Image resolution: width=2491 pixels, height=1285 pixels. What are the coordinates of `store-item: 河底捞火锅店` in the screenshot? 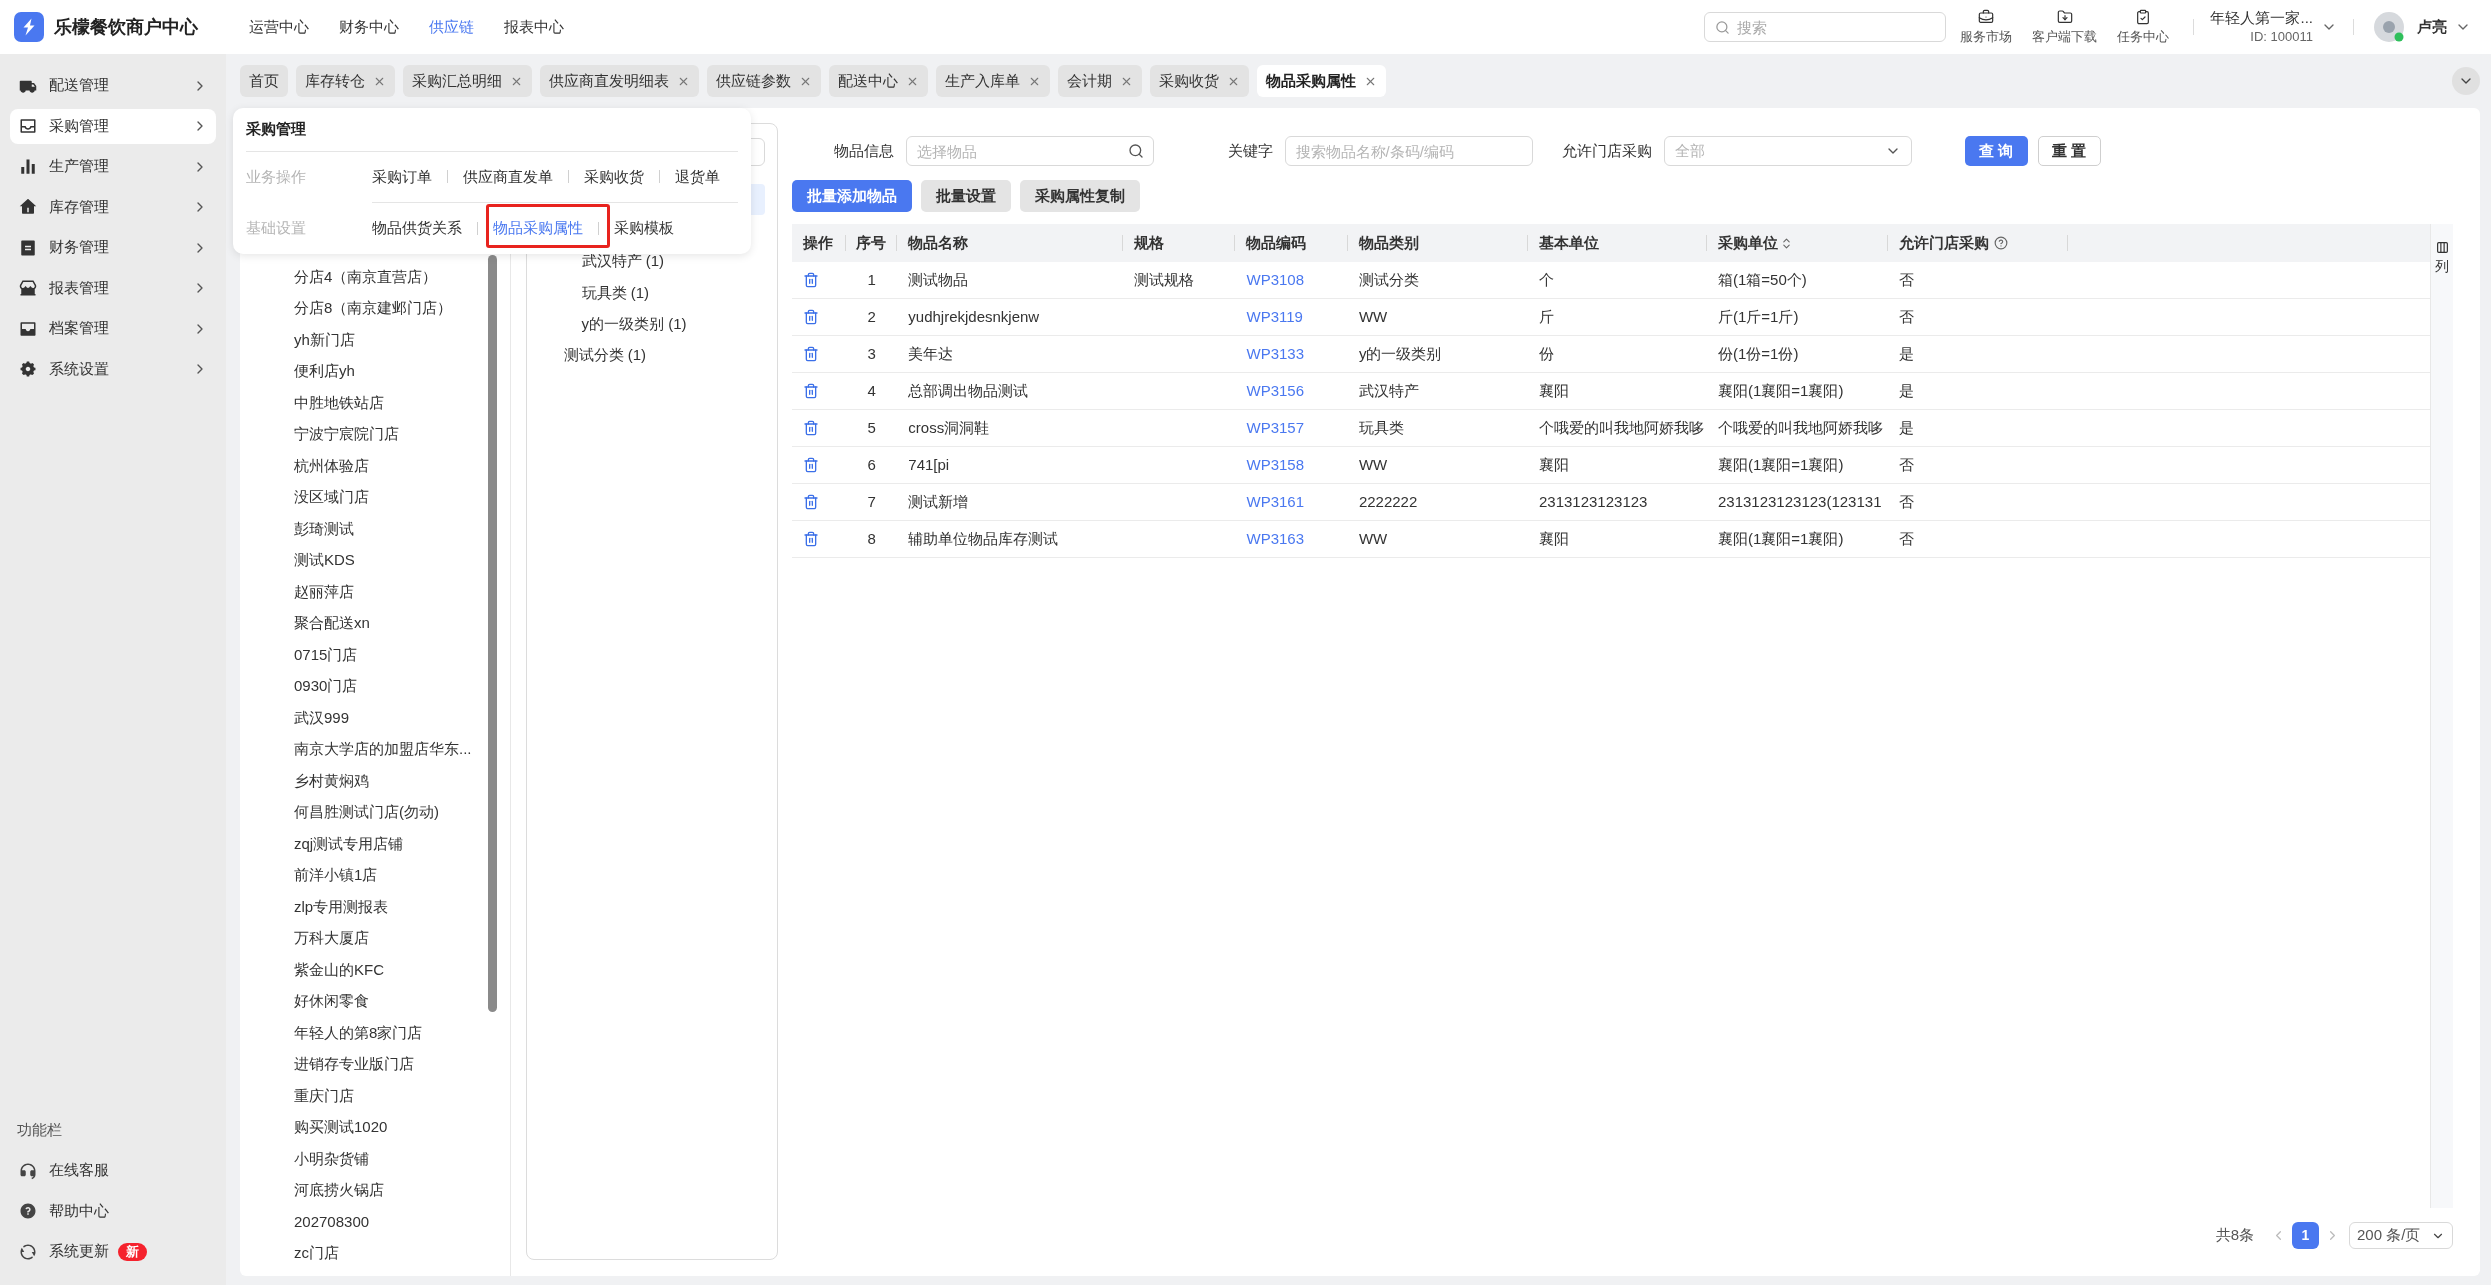 It's located at (339, 1190).